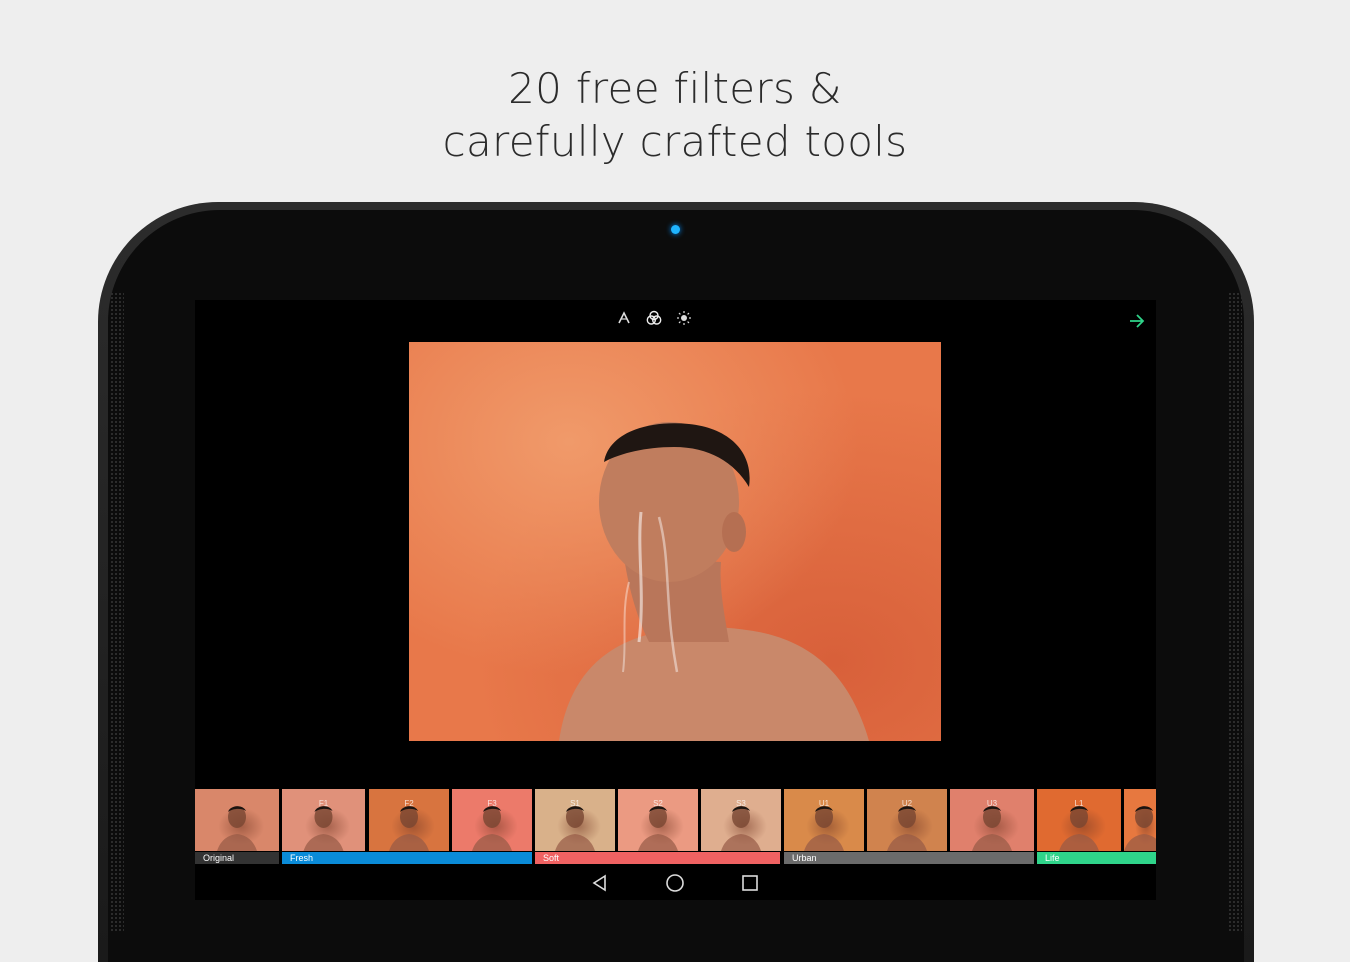  I want to click on auto-enhance-icon, so click(624, 318).